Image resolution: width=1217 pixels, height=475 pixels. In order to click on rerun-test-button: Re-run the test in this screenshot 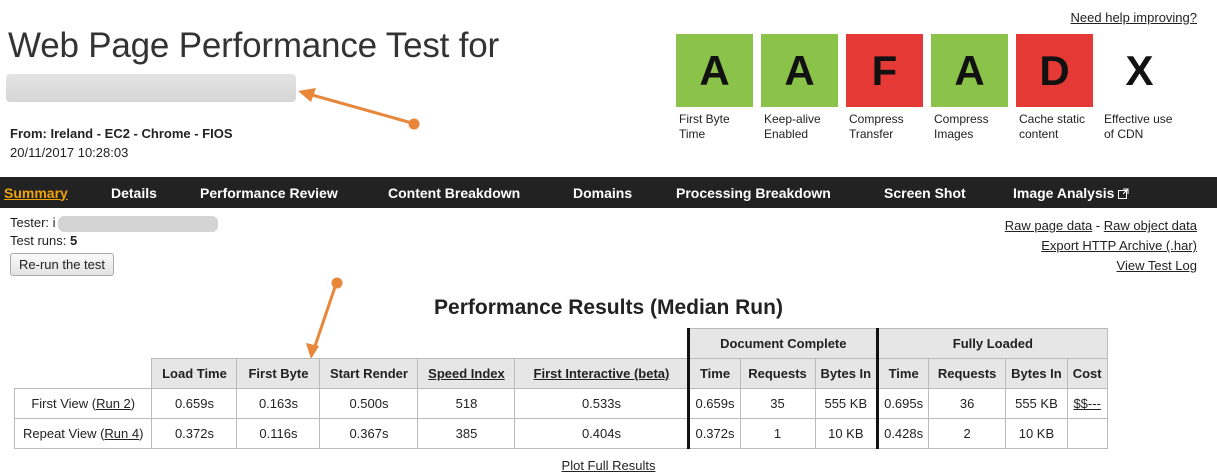, I will do `click(62, 264)`.